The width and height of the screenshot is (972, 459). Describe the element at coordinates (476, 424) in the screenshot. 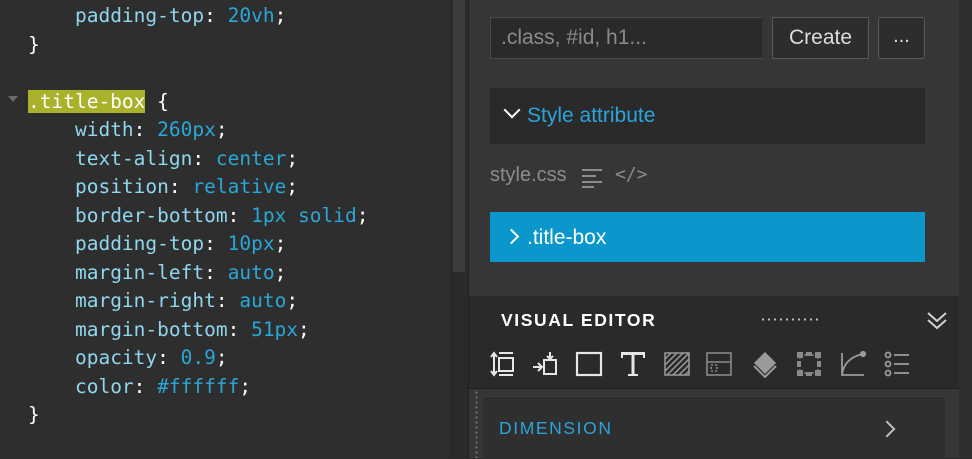

I see `section-indent-marker` at that location.